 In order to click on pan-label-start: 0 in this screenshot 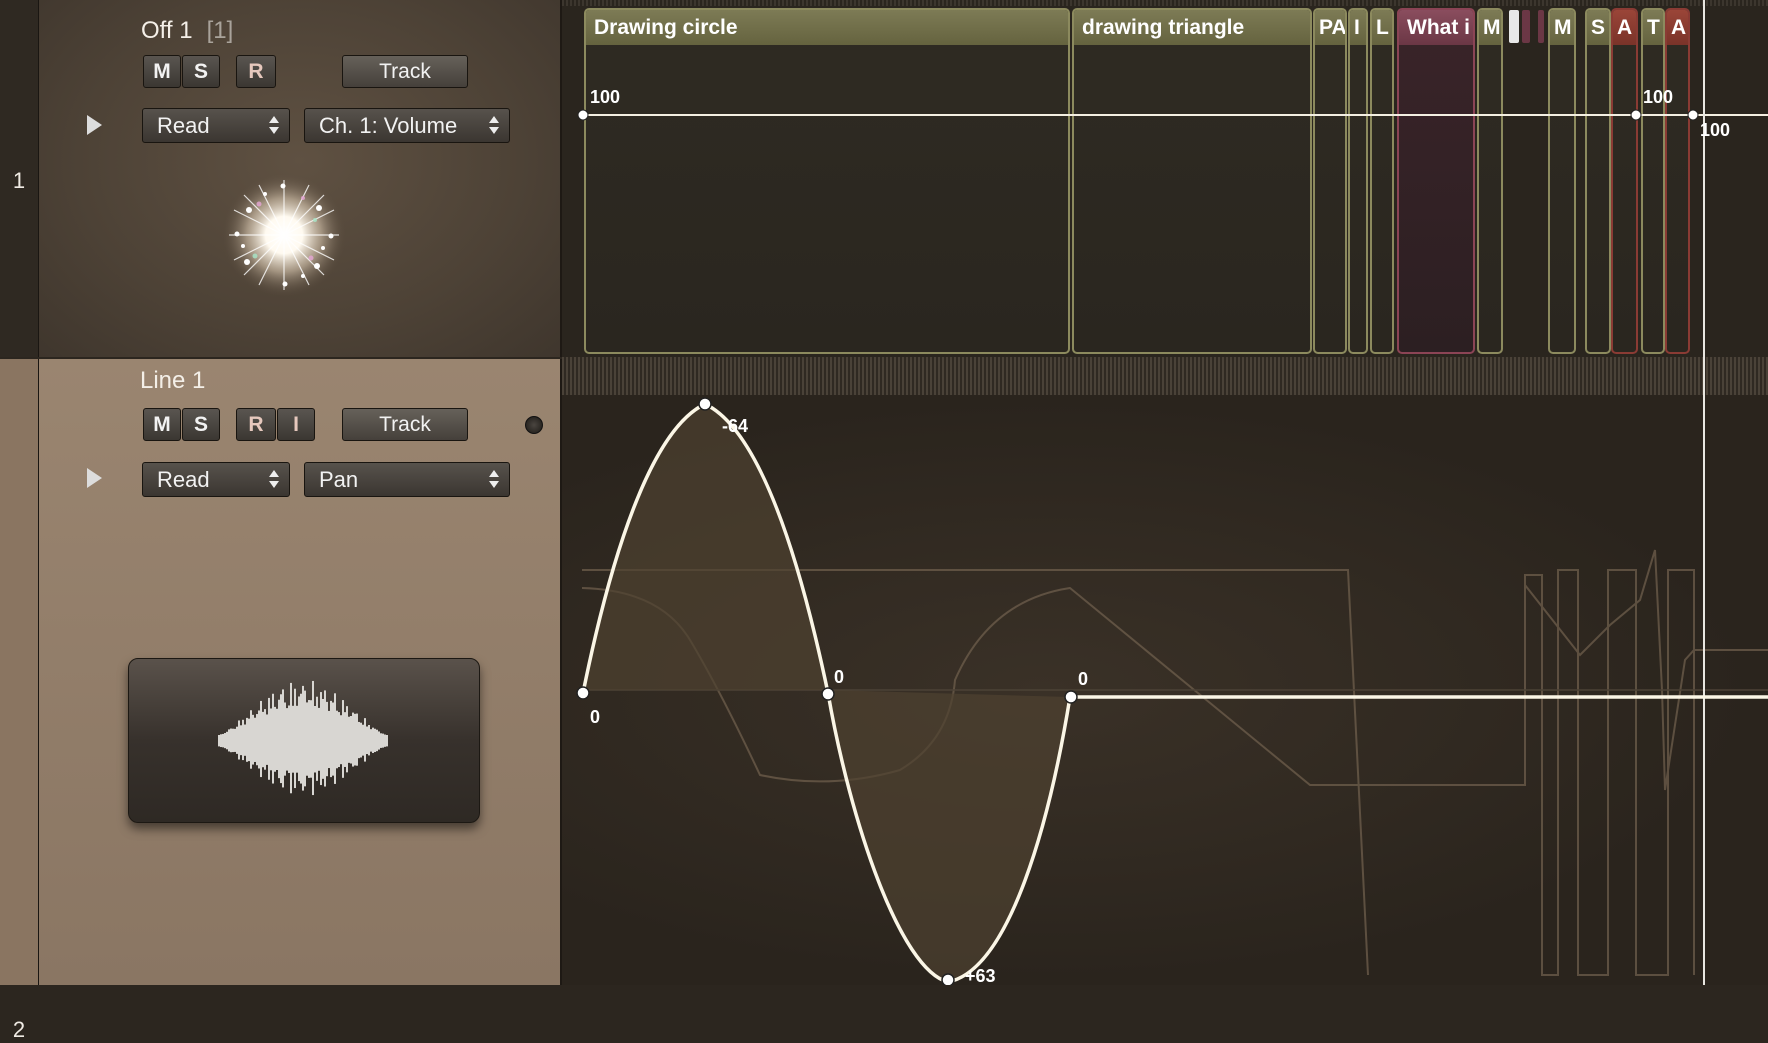, I will do `click(595, 717)`.